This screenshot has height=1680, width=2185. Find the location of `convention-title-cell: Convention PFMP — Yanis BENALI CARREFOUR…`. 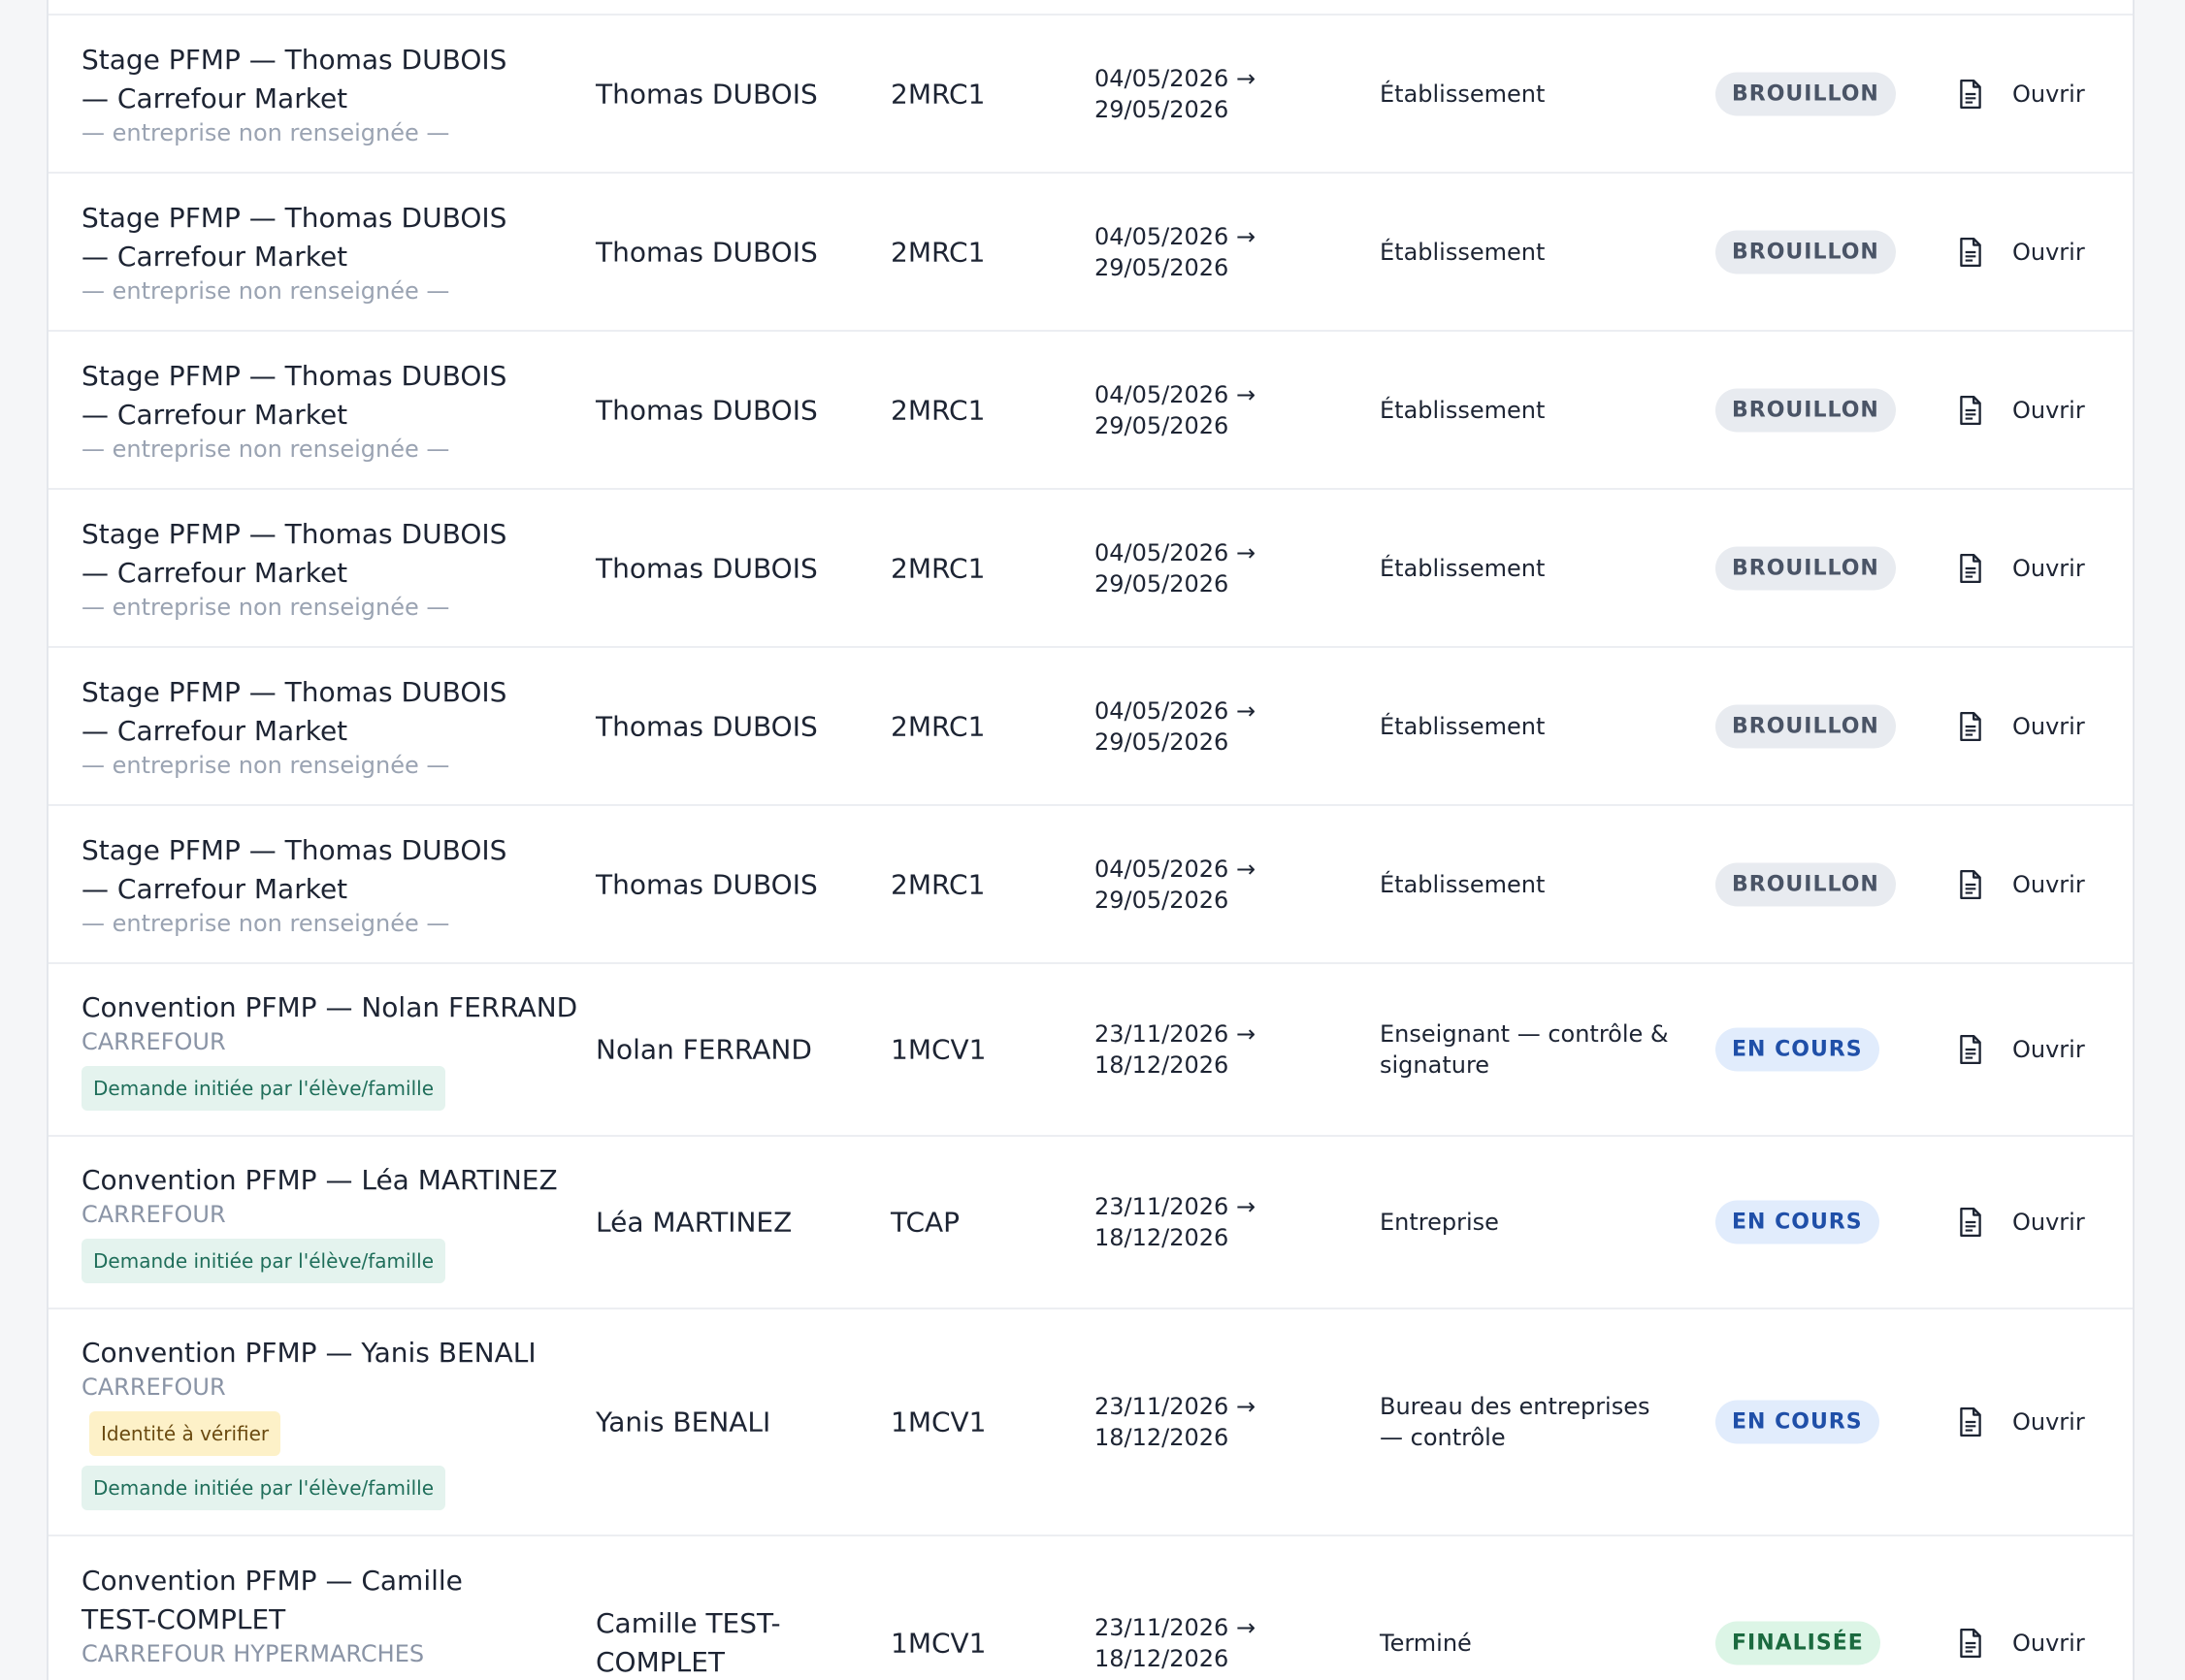

convention-title-cell: Convention PFMP — Yanis BENALI CARREFOUR… is located at coordinates (334, 1422).